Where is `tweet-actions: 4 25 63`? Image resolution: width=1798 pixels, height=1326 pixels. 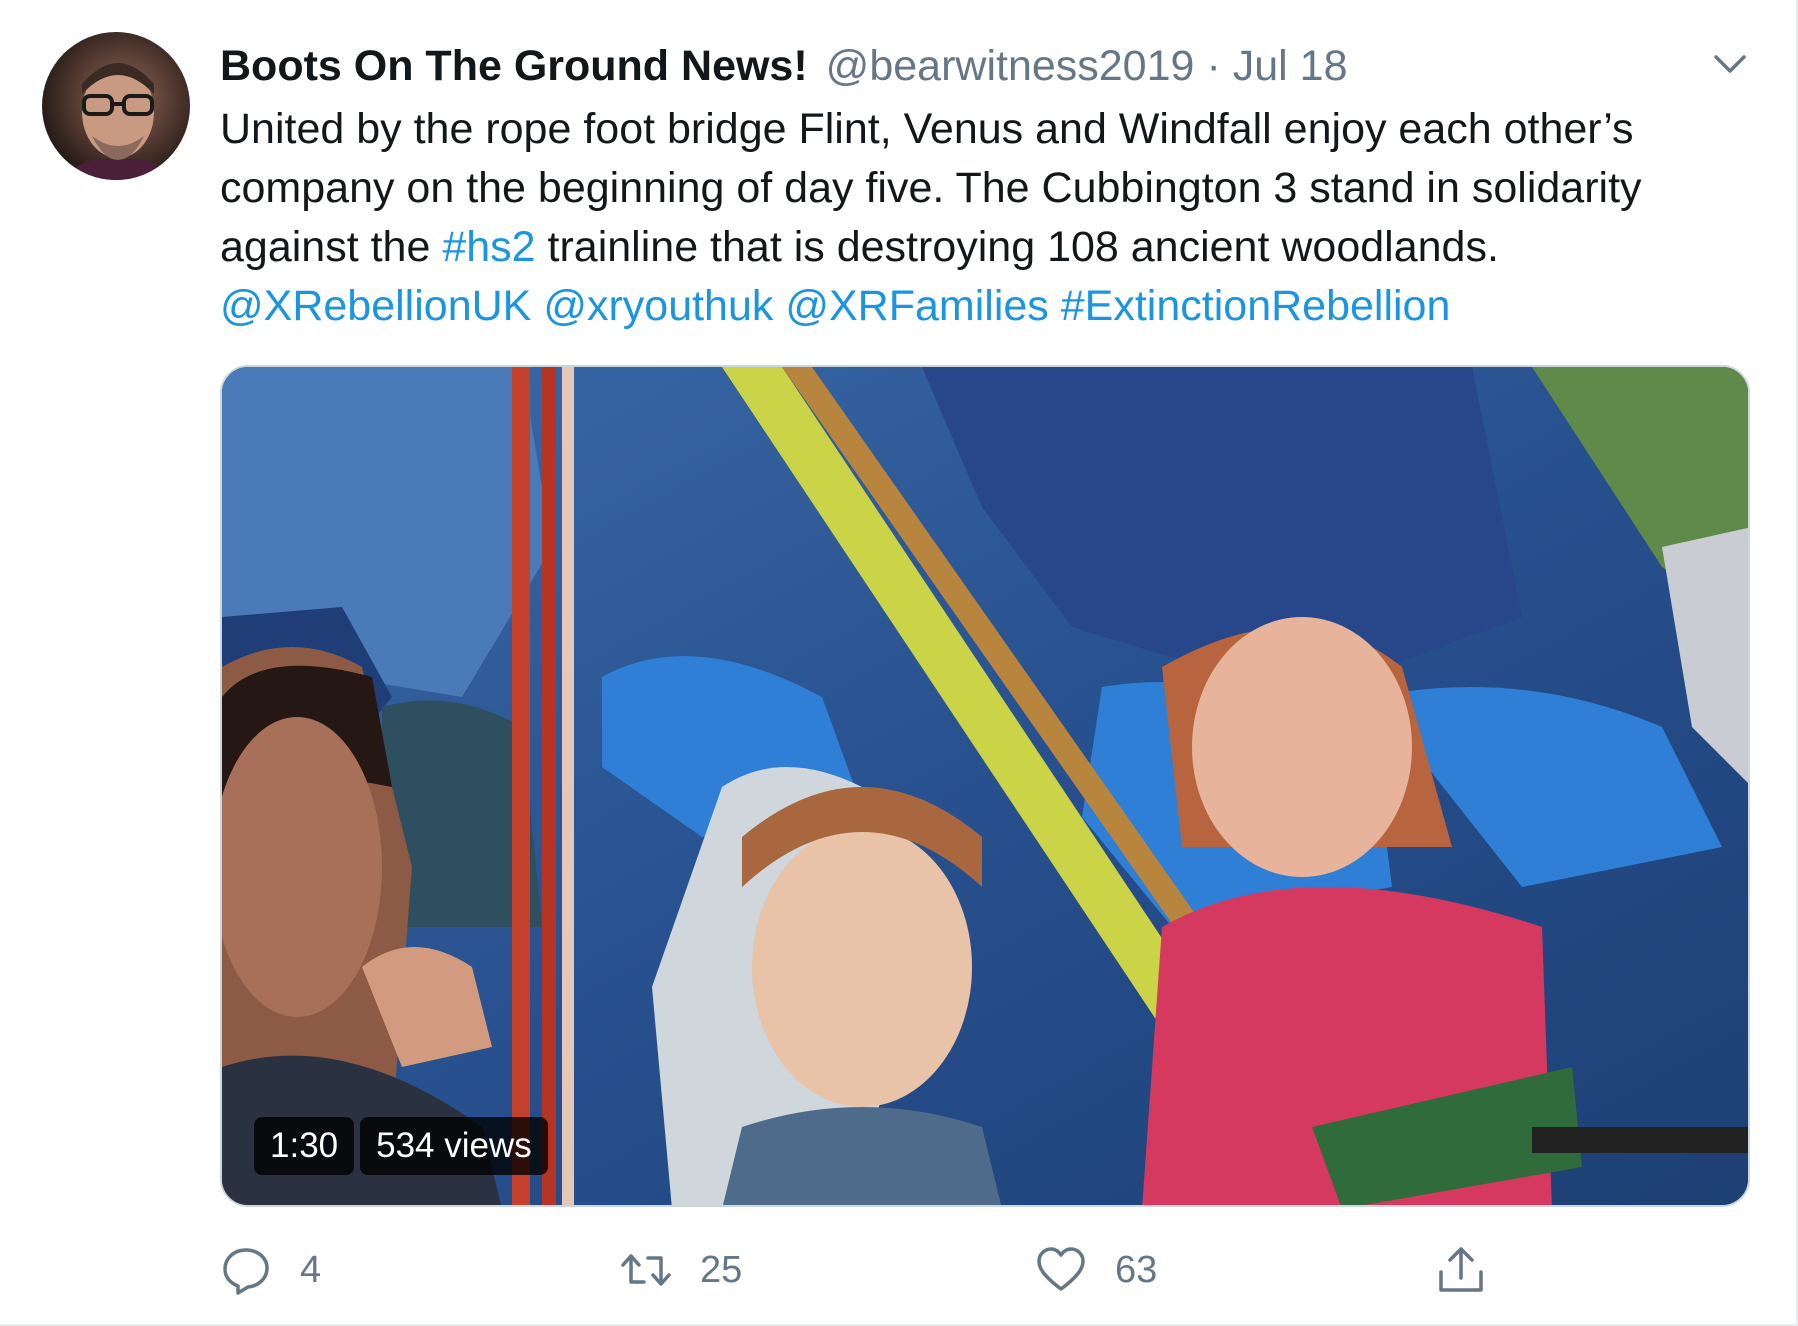
tweet-actions: 4 25 63 is located at coordinates (920, 1270).